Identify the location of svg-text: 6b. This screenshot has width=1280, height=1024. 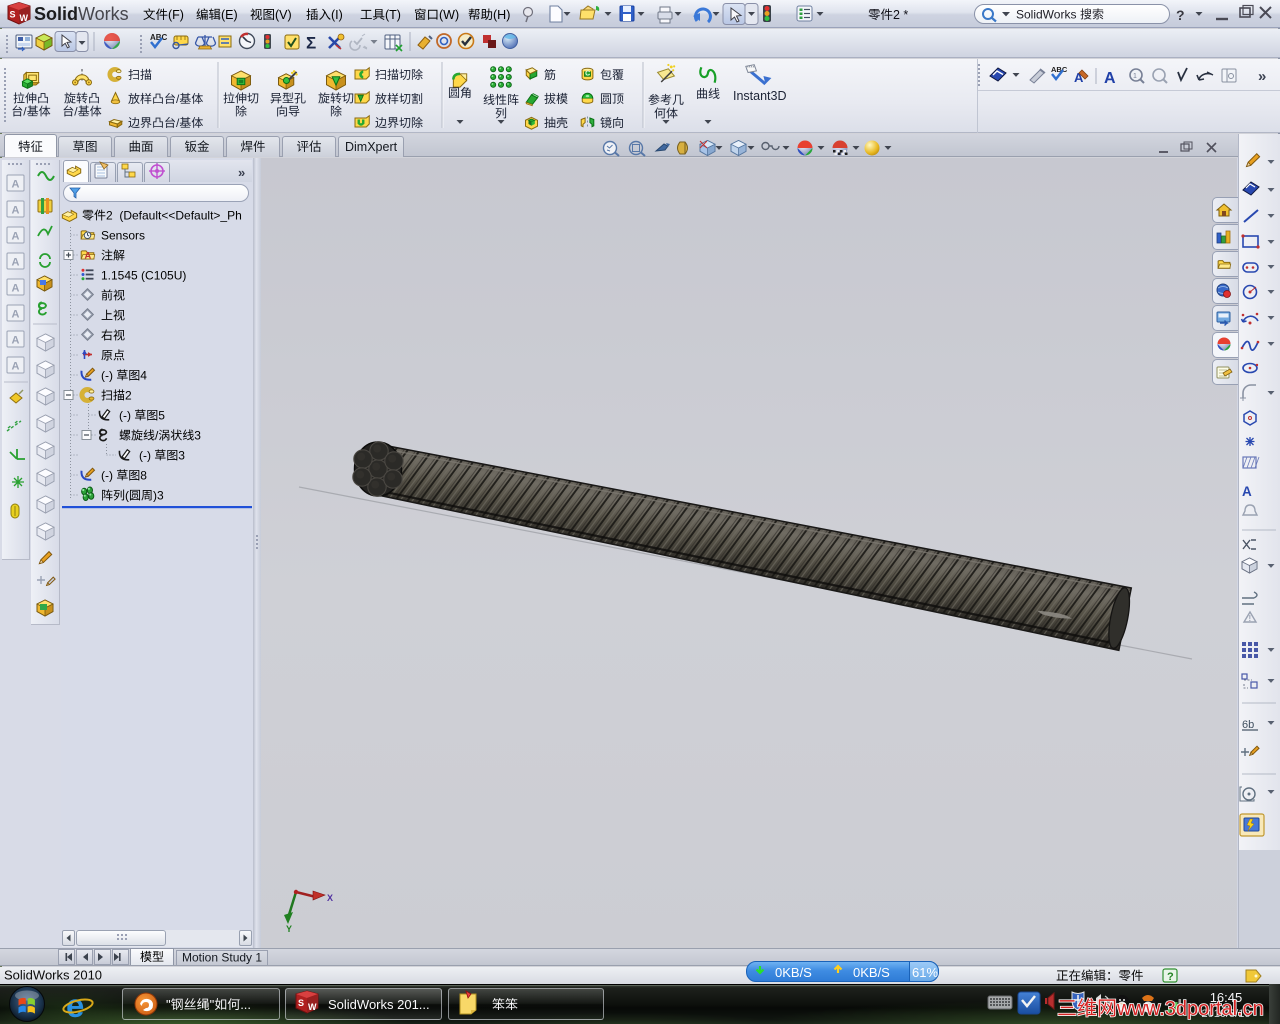
(1248, 725).